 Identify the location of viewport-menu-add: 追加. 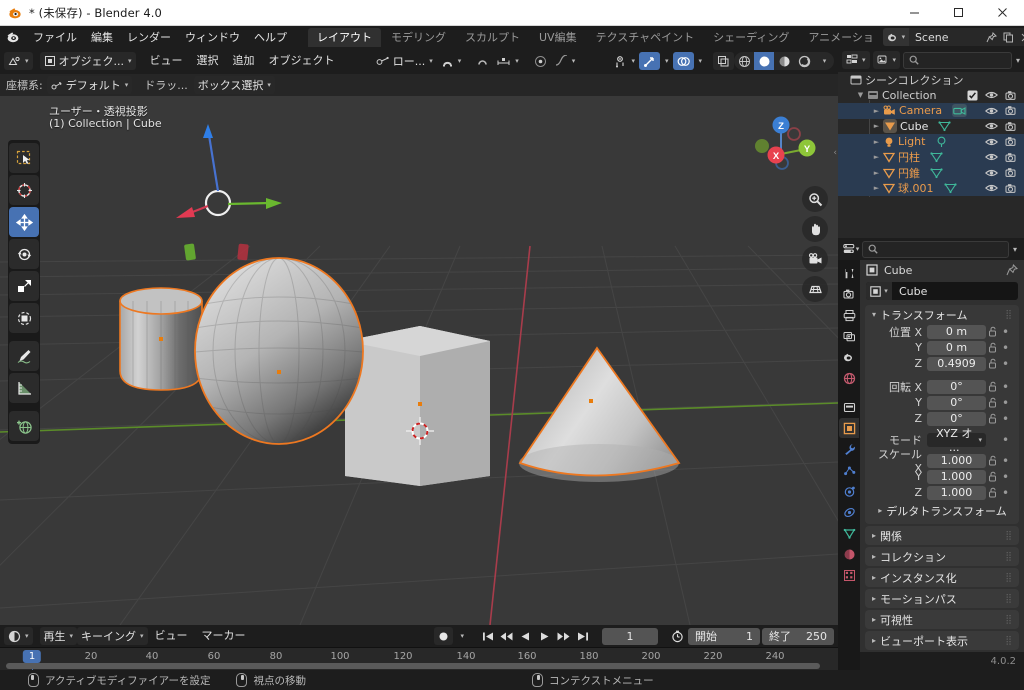
(244, 61).